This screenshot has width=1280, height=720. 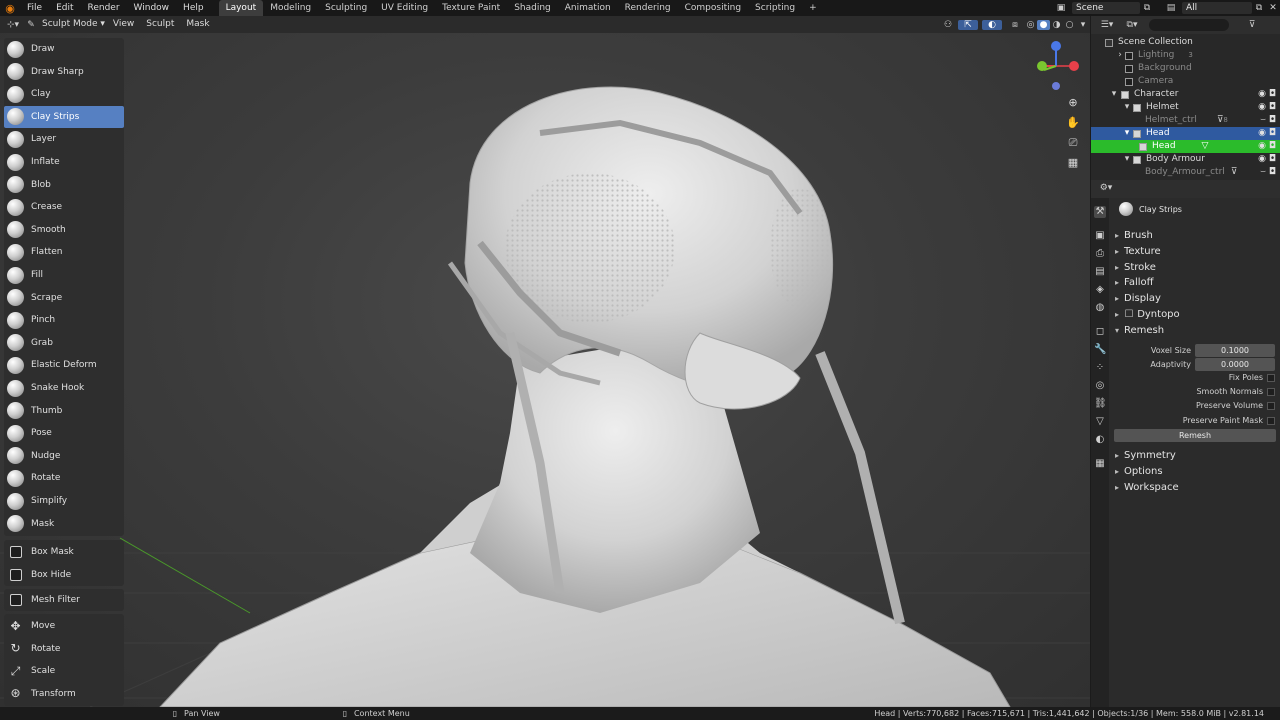 What do you see at coordinates (1185, 94) in the screenshot?
I see `outliner-row-character: ▾ Character ◉ ◘` at bounding box center [1185, 94].